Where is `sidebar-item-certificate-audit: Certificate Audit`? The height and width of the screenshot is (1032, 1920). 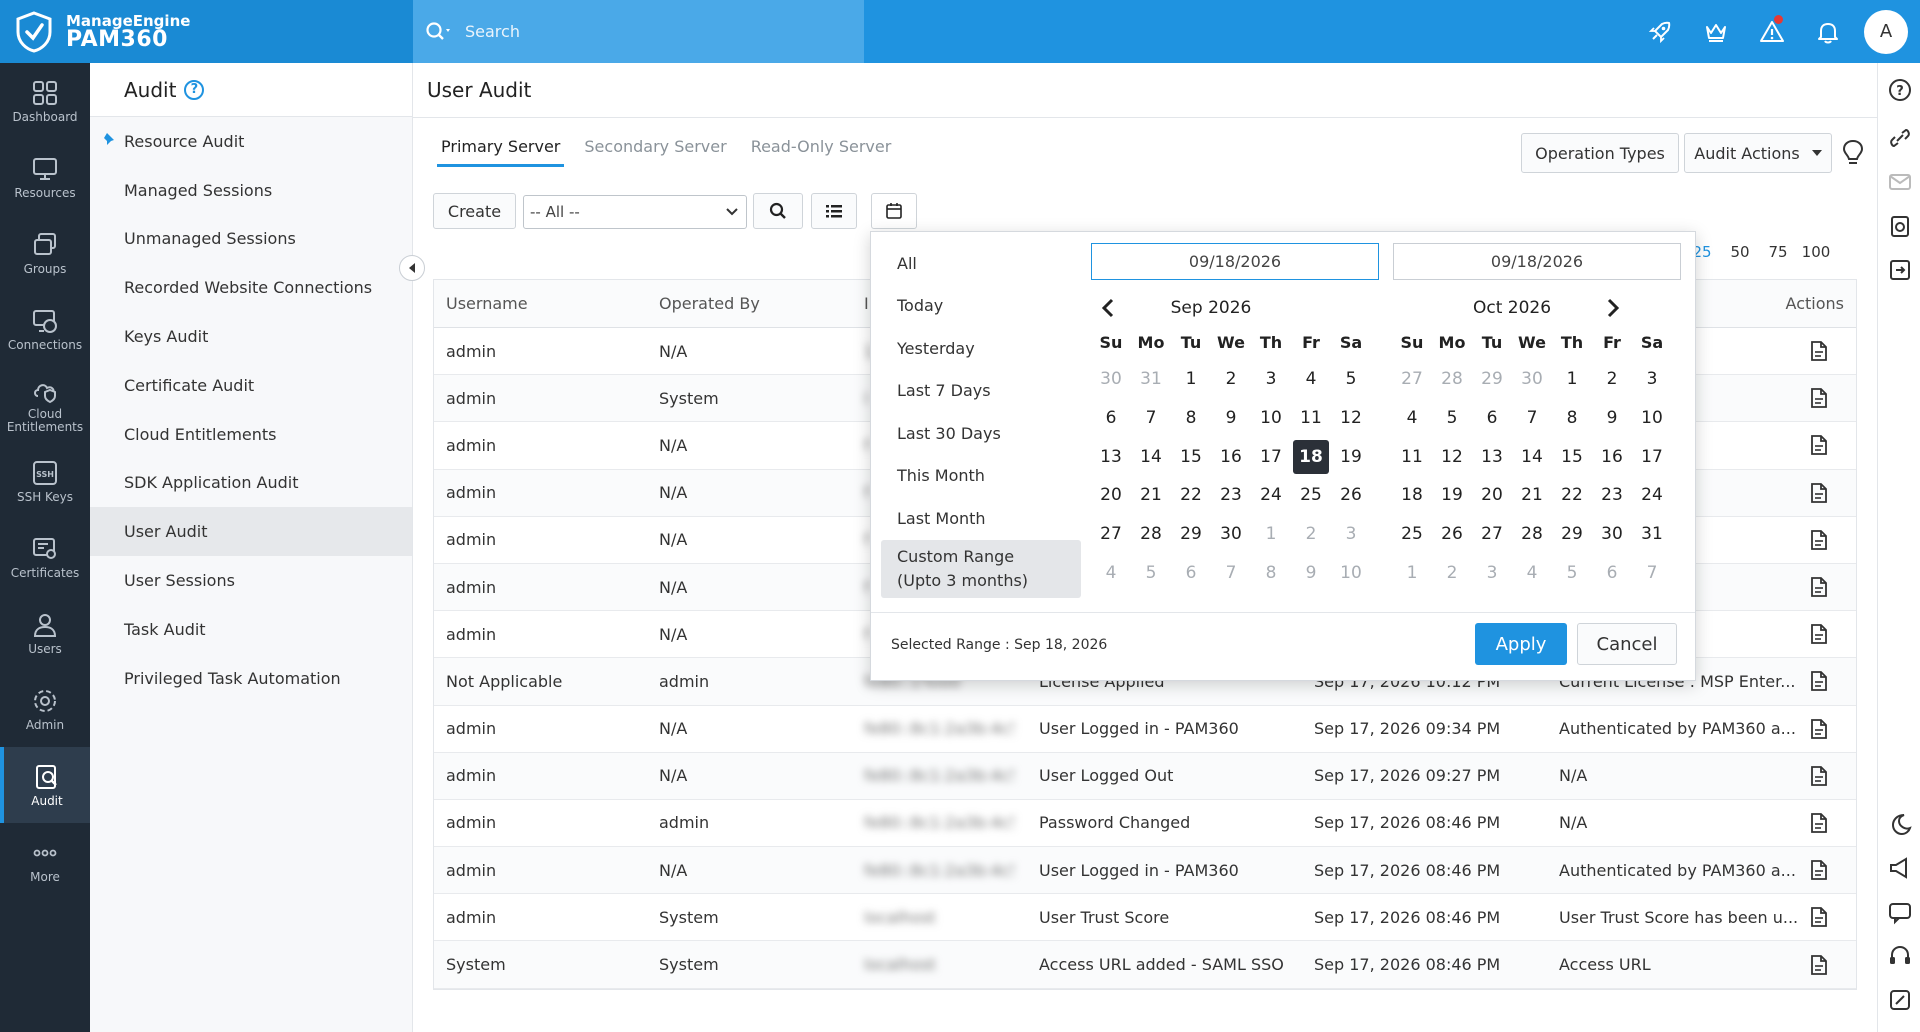 sidebar-item-certificate-audit: Certificate Audit is located at coordinates (251, 385).